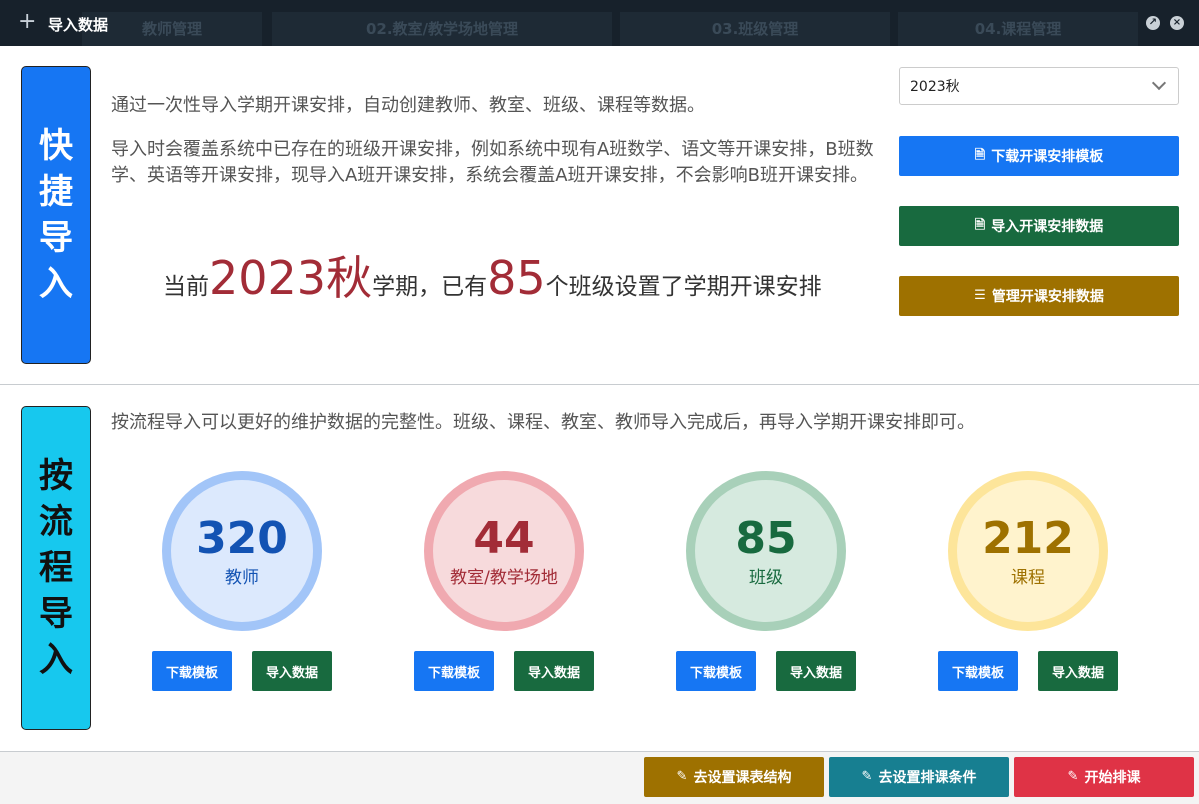 The width and height of the screenshot is (1199, 804). I want to click on course-import-button: 导入数据, so click(1078, 671).